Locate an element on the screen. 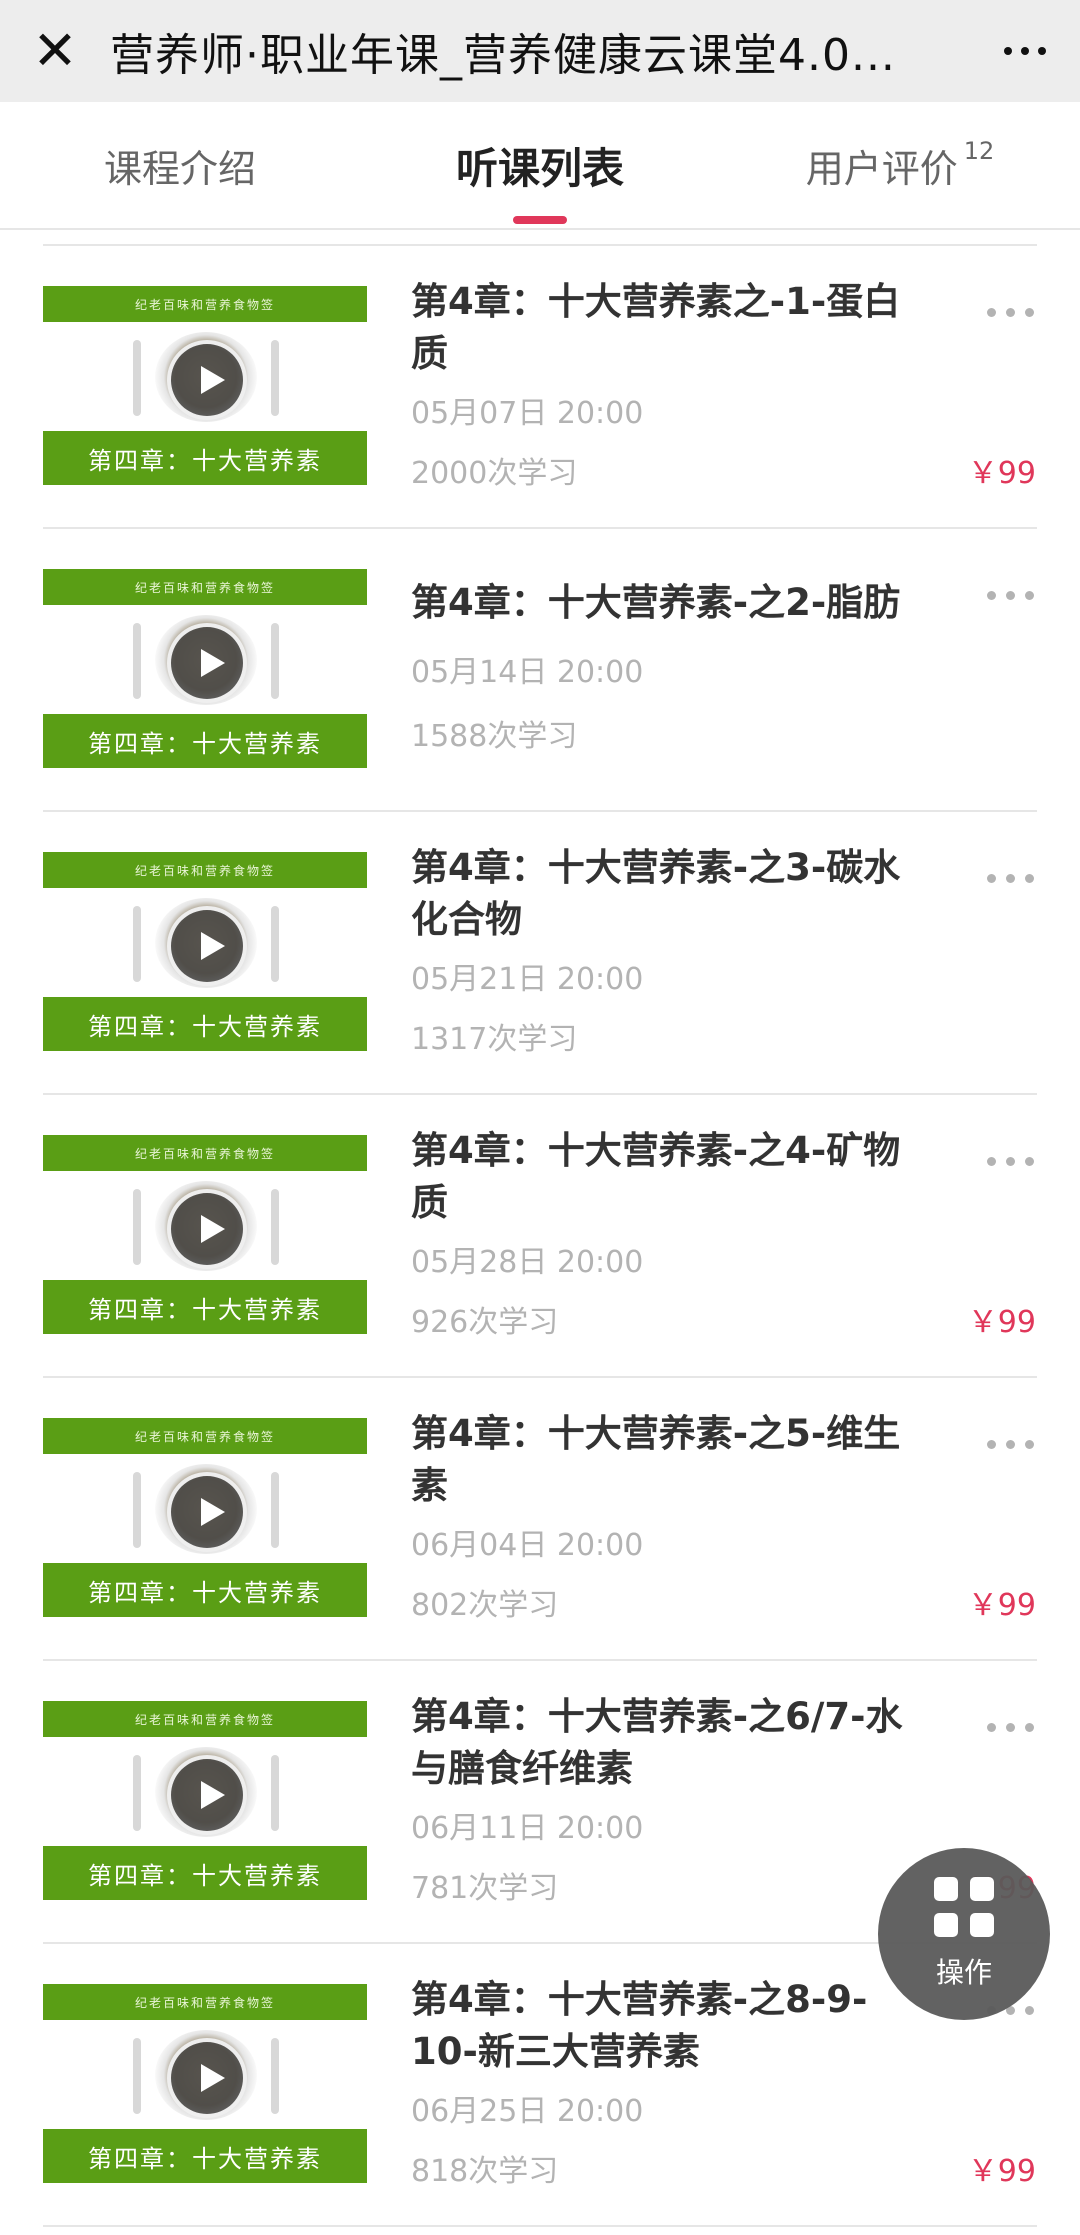 Image resolution: width=1080 pixels, height=2235 pixels. lesson-info: 第4章：十大营养素之-1-蛋白质 05月07日 20:00 is located at coordinates (671, 355).